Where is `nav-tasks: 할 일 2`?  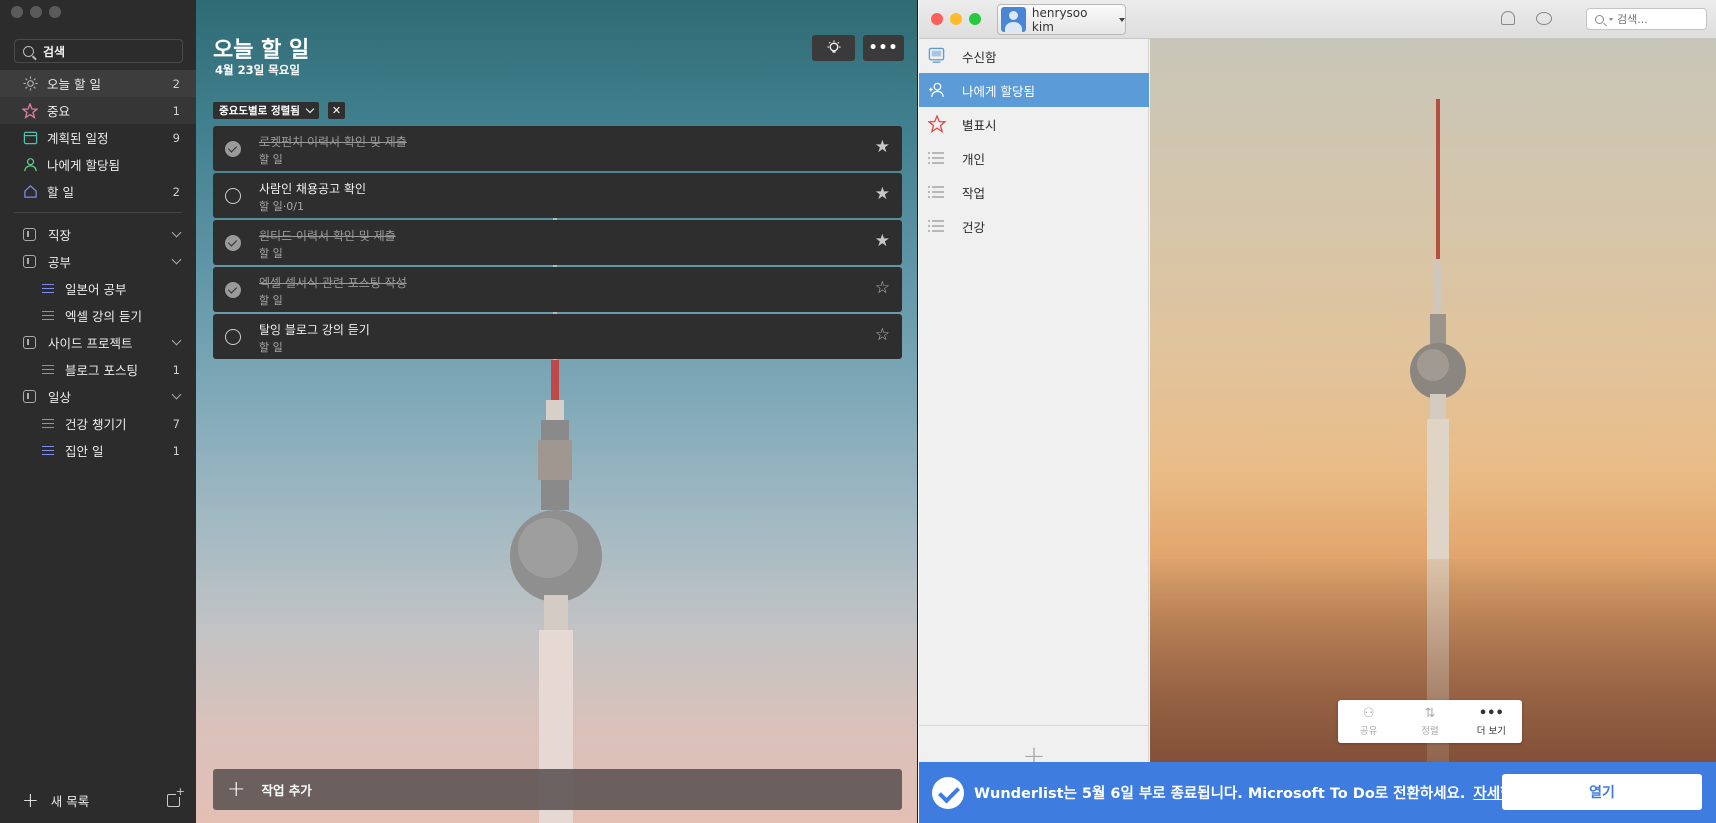 nav-tasks: 할 일 2 is located at coordinates (98, 191).